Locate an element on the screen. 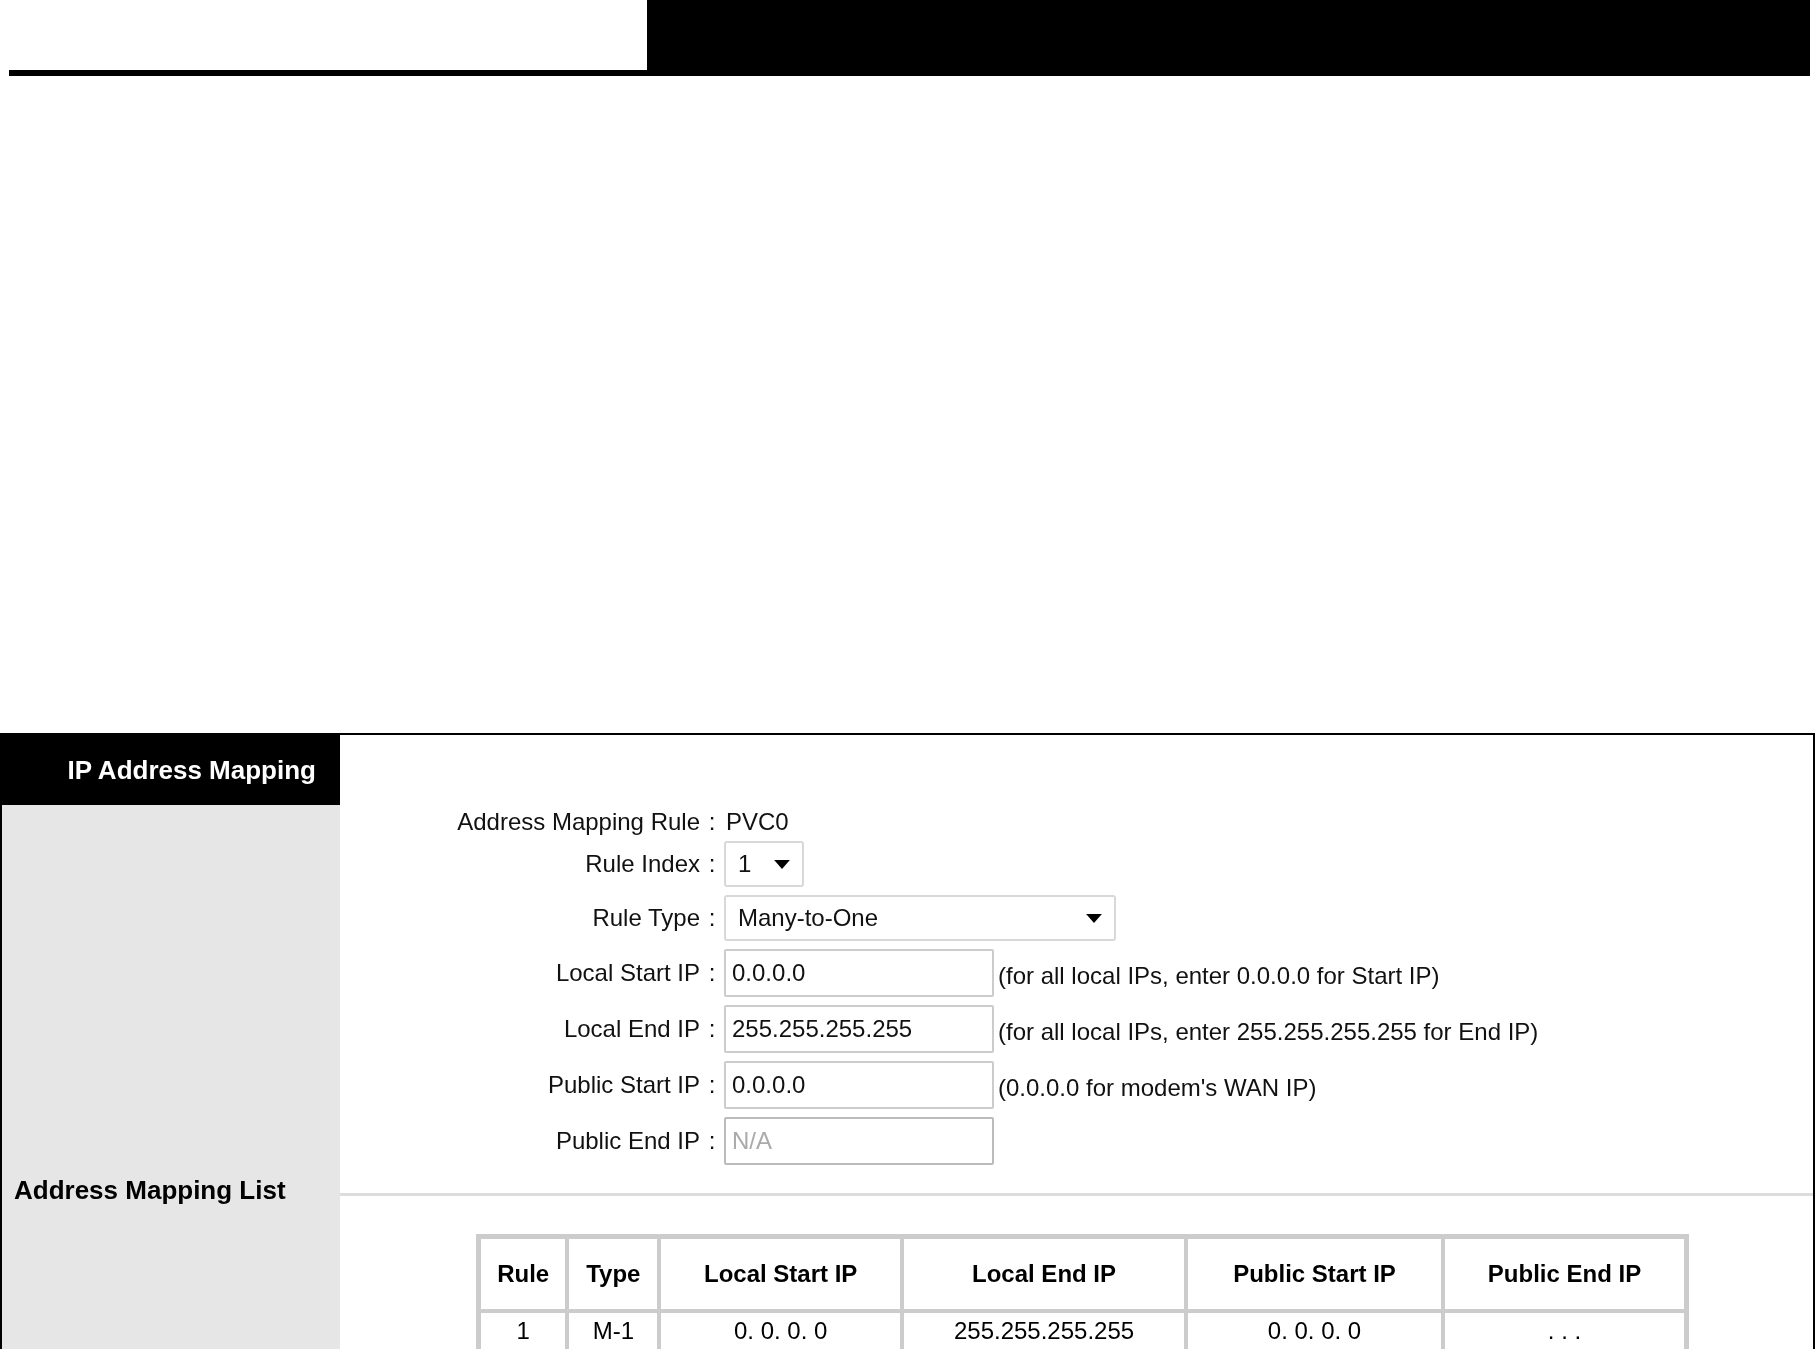  section-title: IP Address Mapping is located at coordinates (171, 770).